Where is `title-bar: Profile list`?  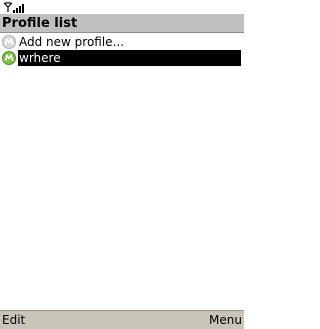
title-bar: Profile list is located at coordinates (122, 23).